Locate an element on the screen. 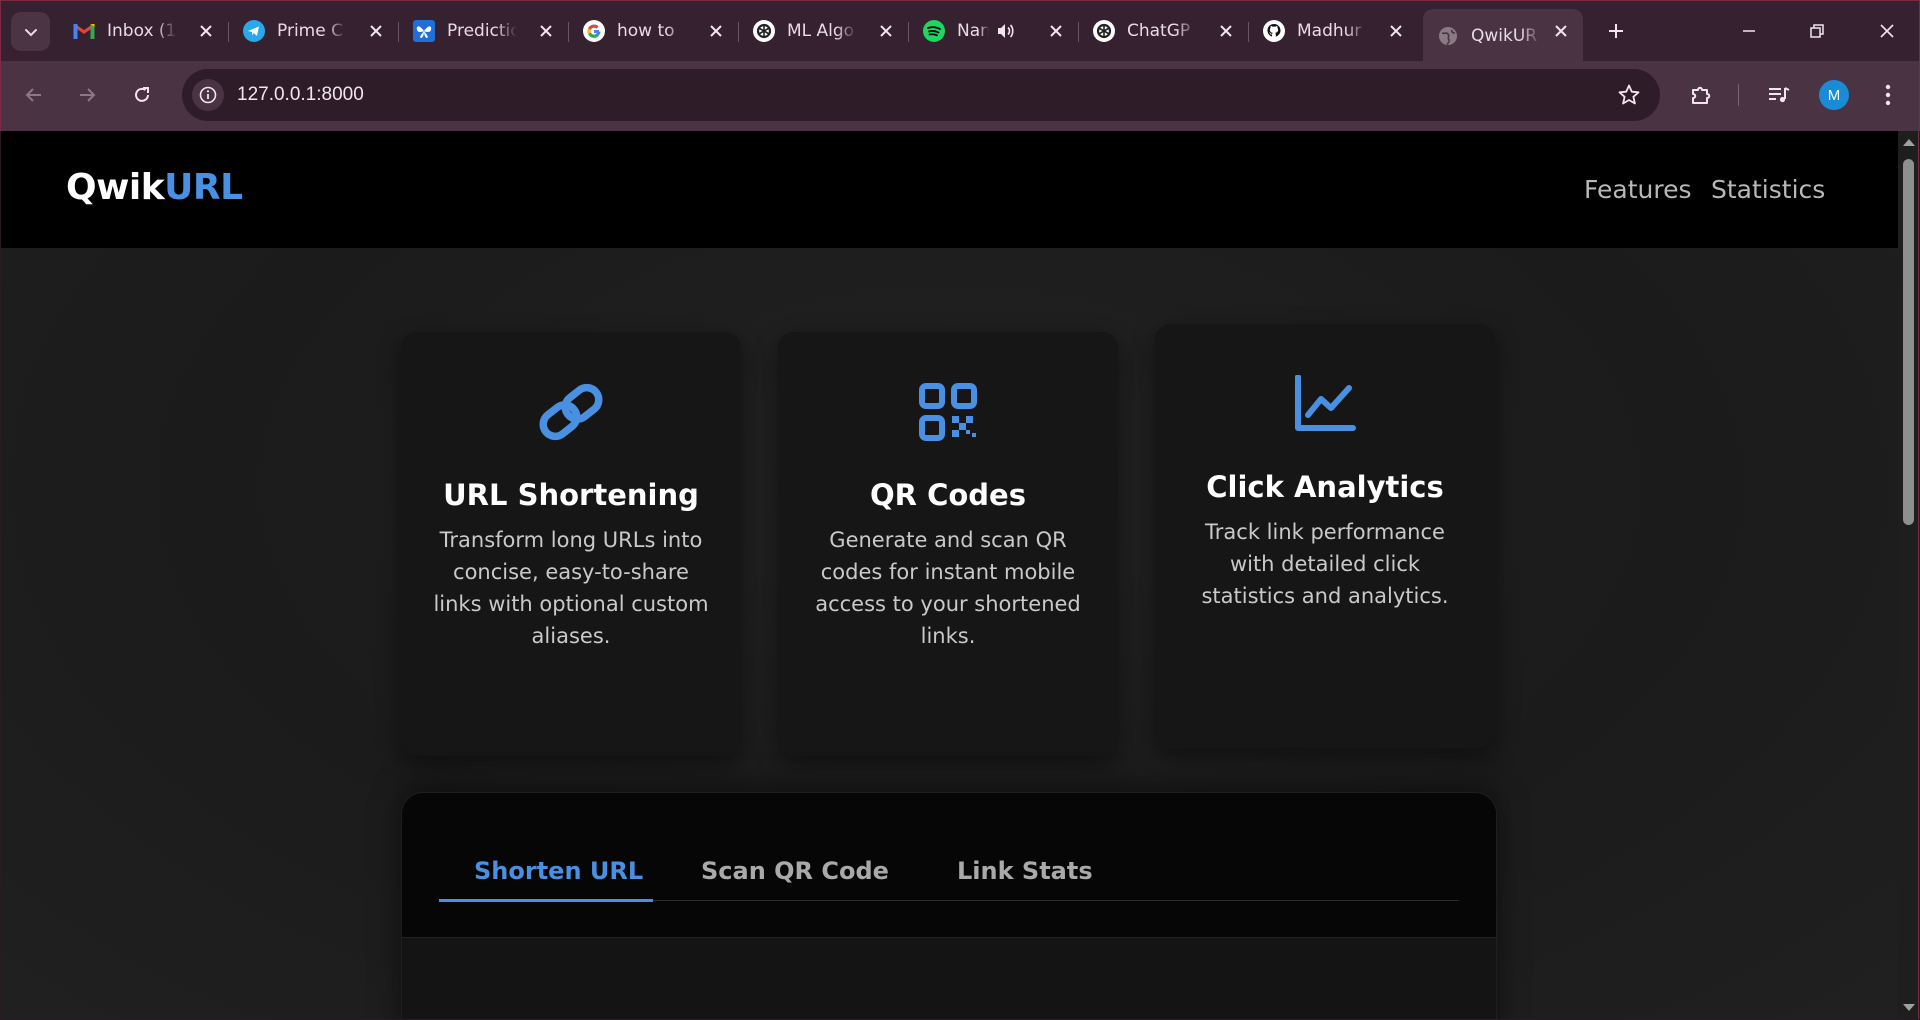  browser-tab: Inbox (1 is located at coordinates (144, 31).